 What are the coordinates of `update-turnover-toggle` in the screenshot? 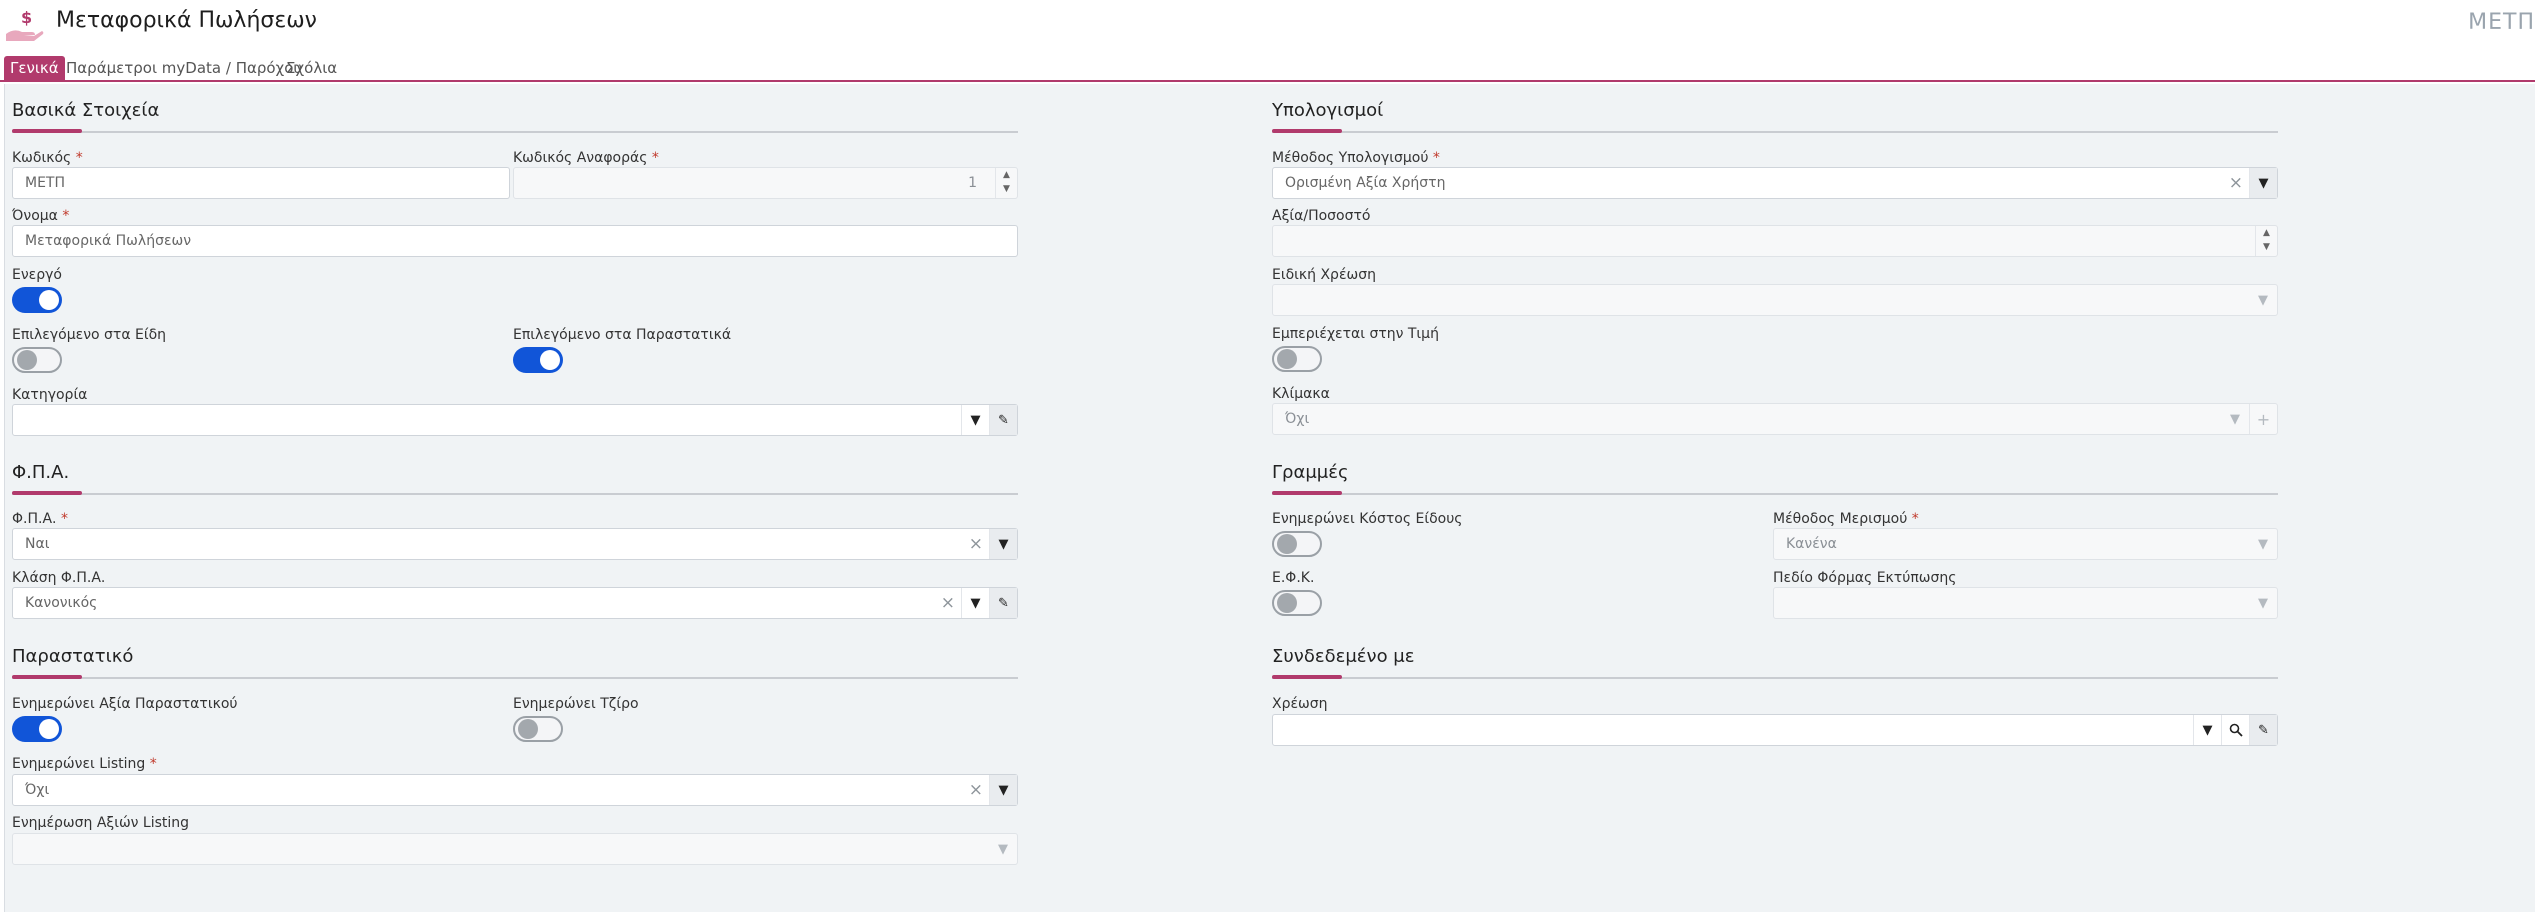 It's located at (538, 729).